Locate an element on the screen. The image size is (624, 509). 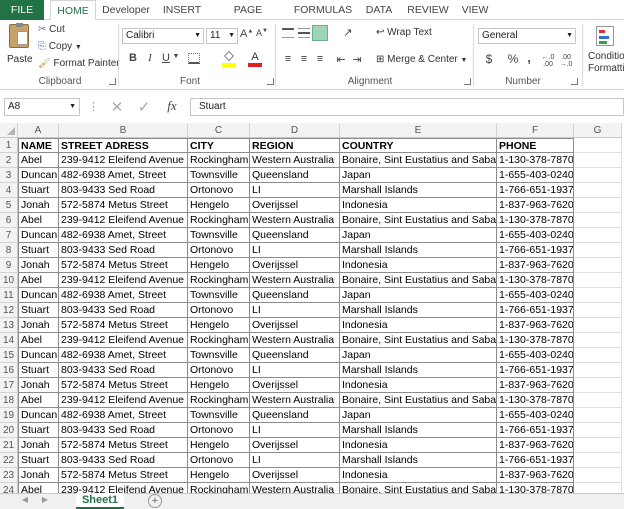
table-cell: Indonesia is located at coordinates (418, 475).